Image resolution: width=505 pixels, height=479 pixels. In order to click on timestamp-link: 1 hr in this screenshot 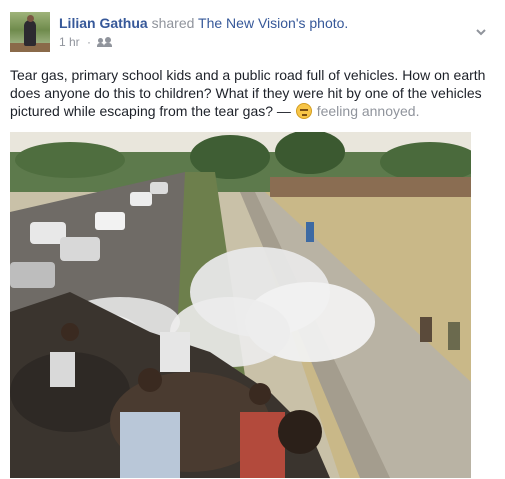, I will do `click(69, 42)`.